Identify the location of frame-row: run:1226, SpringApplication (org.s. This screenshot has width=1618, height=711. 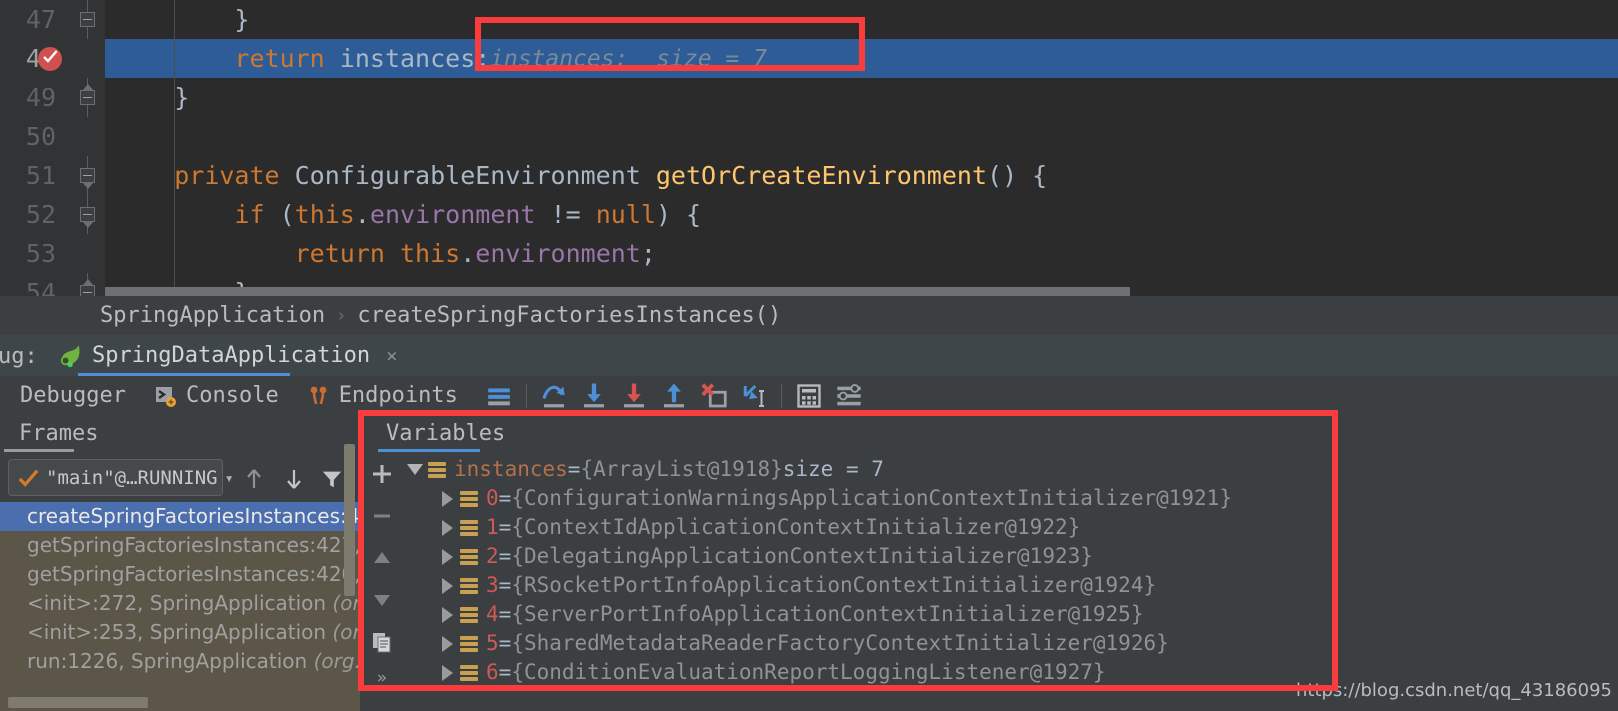
(180, 661).